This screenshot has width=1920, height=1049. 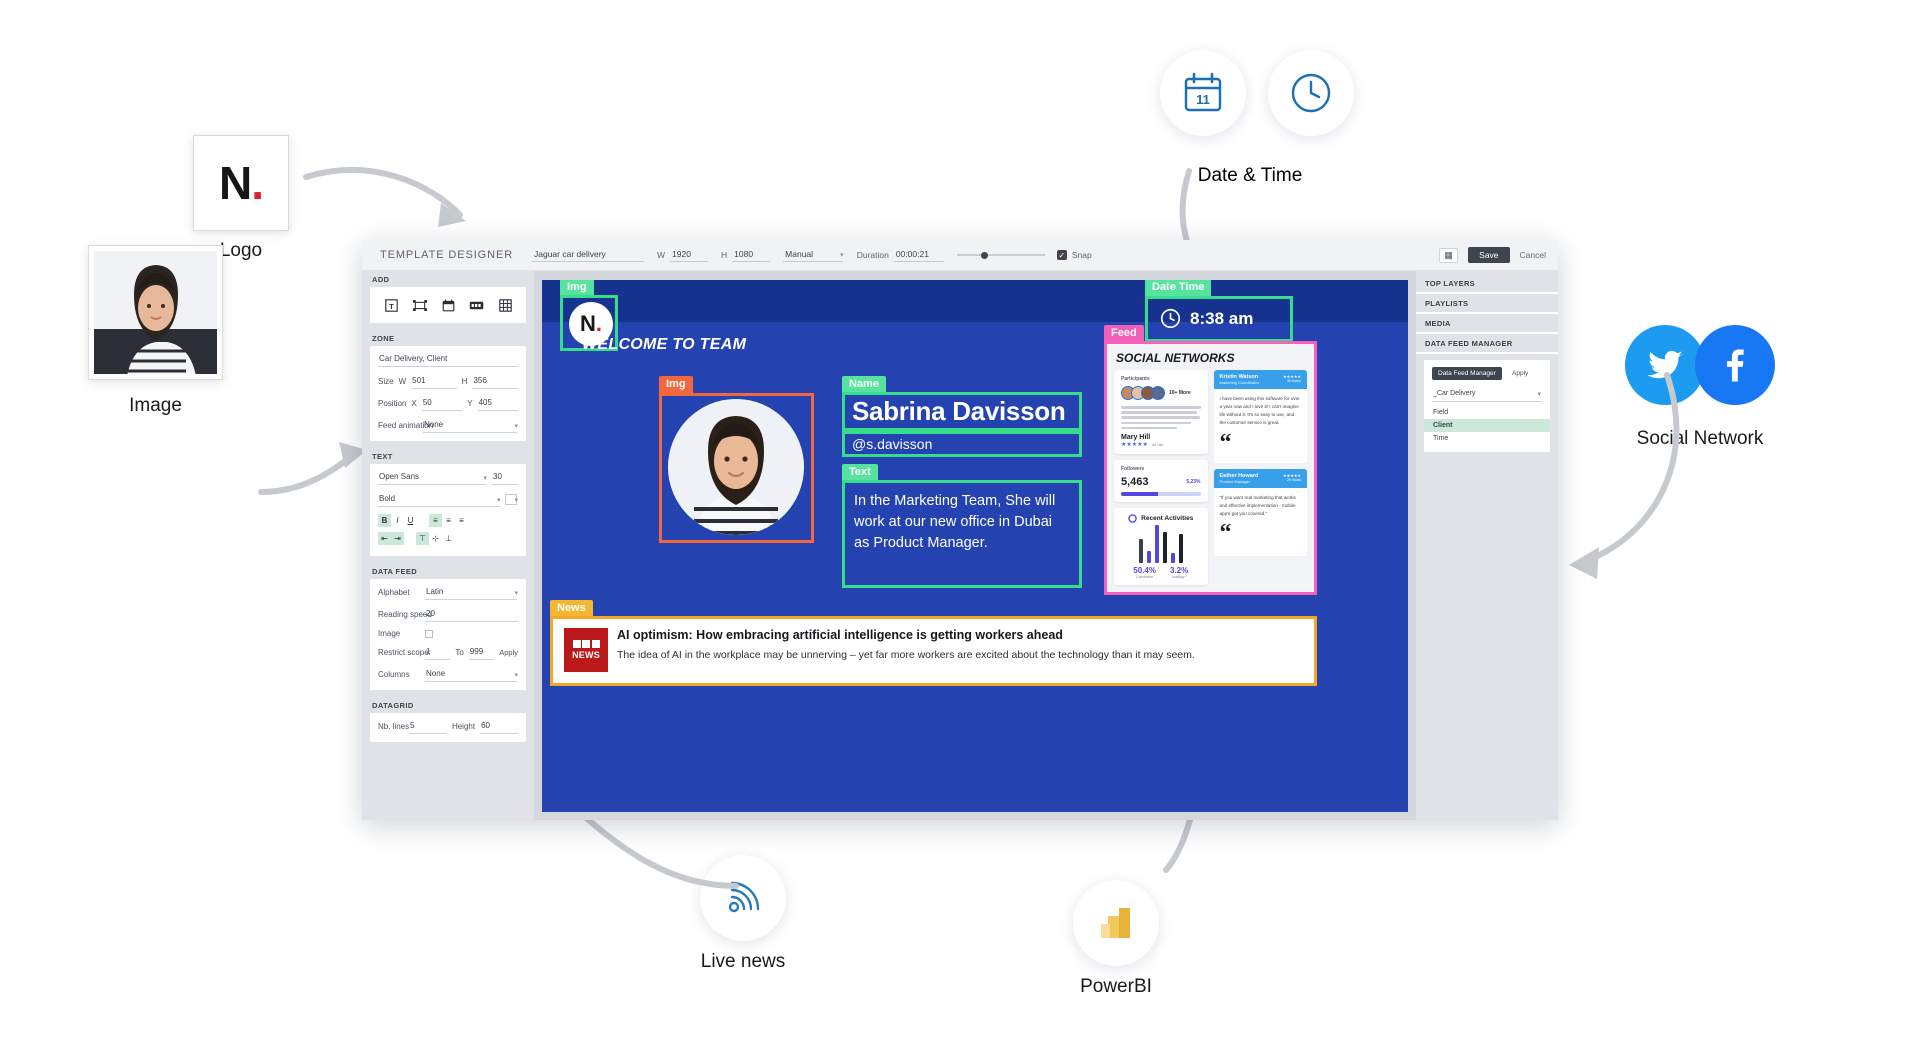 I want to click on app-title: TEMPLATE DESIGNER, so click(x=447, y=255).